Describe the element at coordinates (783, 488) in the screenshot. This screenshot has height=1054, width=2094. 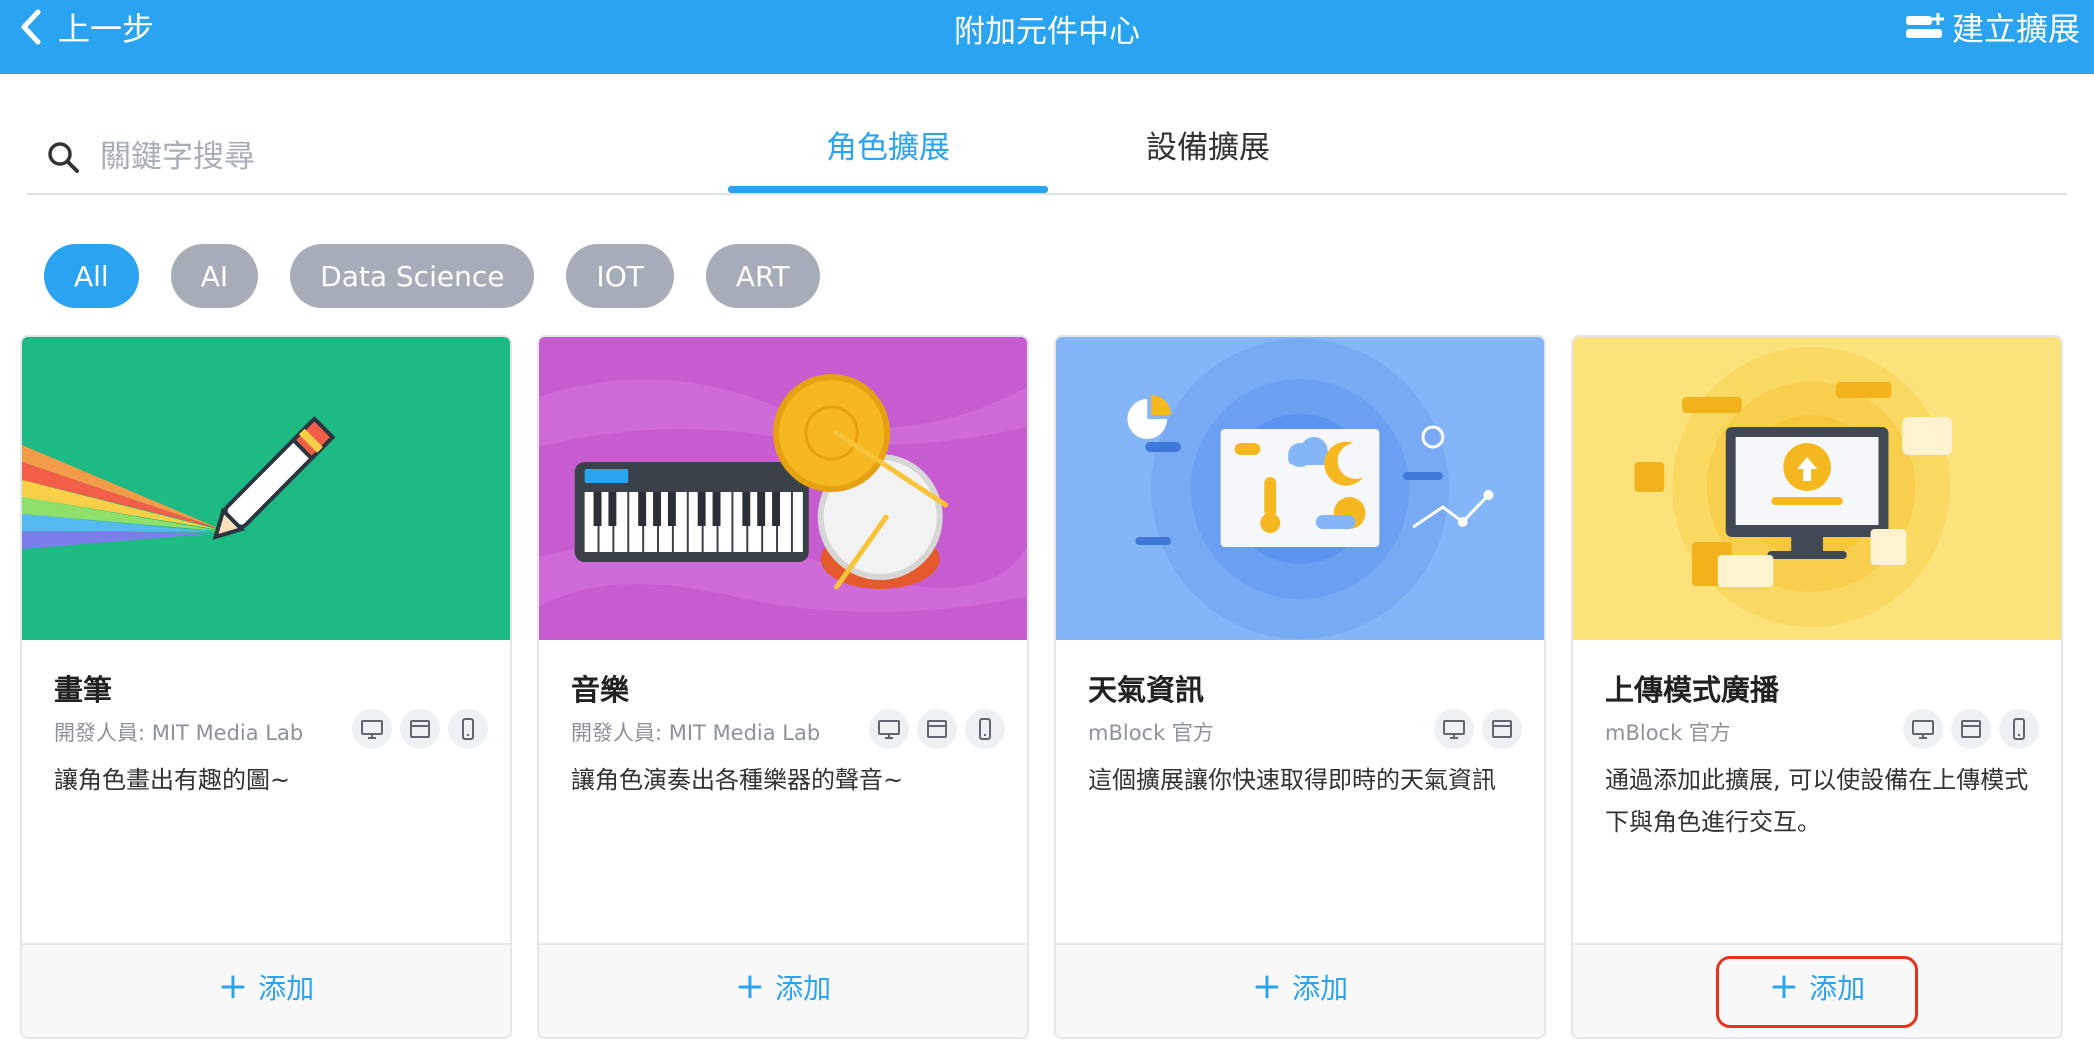
I see `music-illustration` at that location.